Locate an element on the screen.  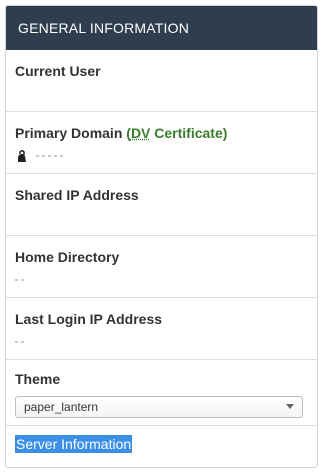
theme-label: Theme is located at coordinates (38, 379).